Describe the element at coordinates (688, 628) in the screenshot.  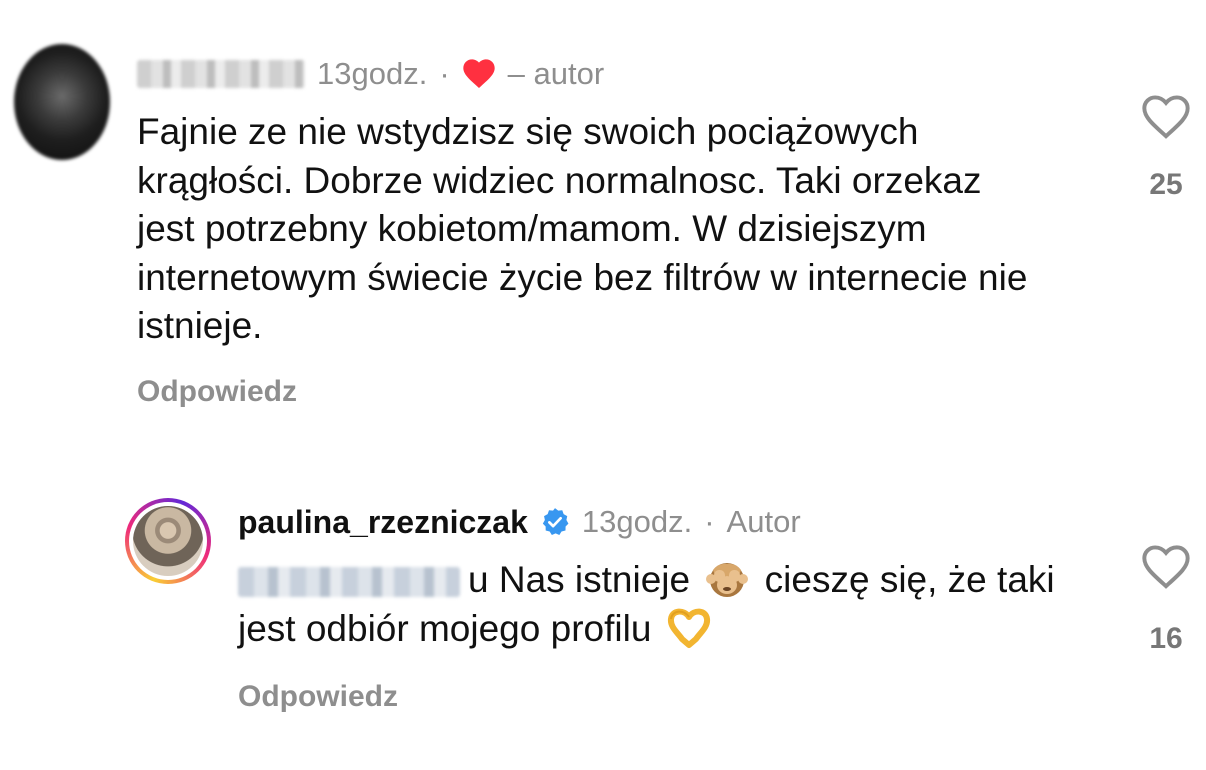
I see `heart-hands-icon` at that location.